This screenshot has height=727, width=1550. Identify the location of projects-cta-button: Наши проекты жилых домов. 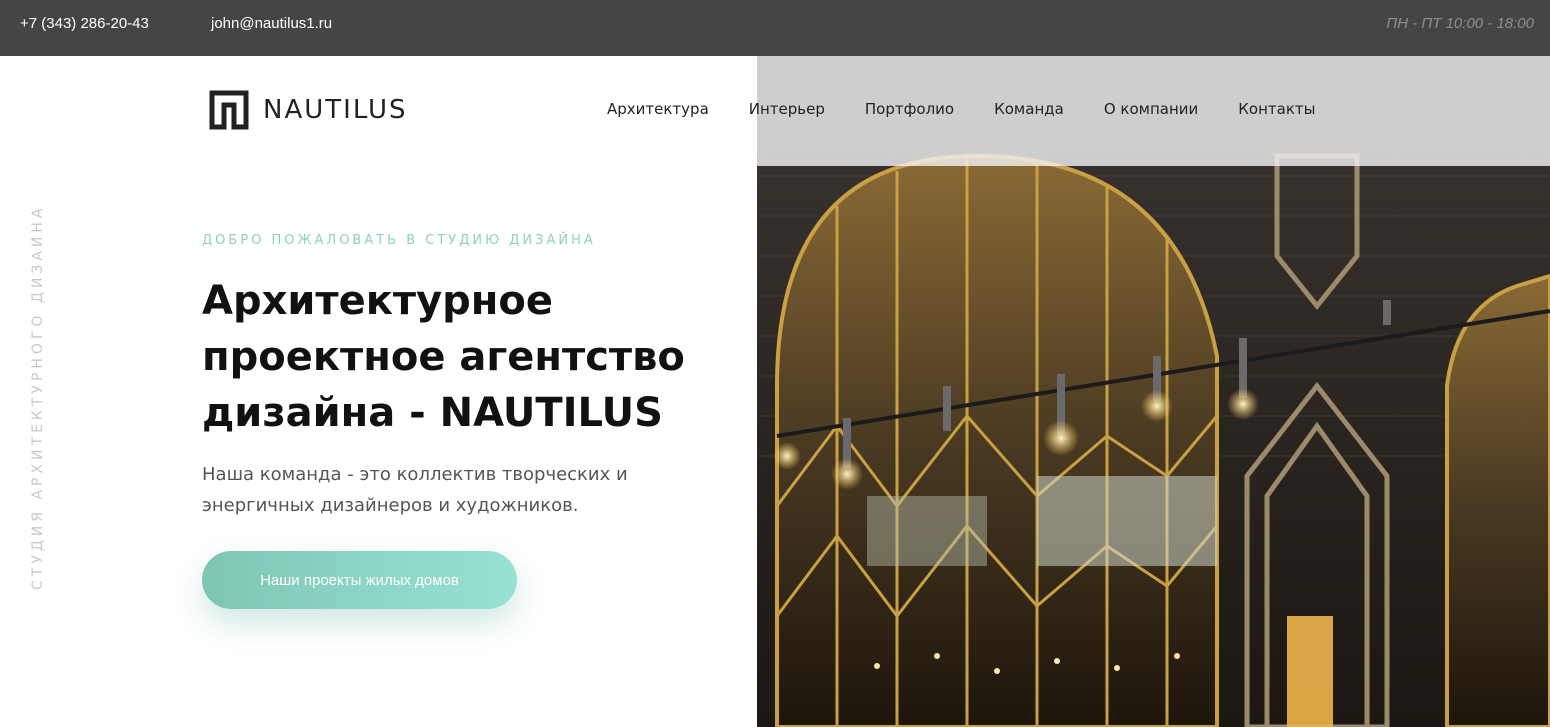
(359, 580).